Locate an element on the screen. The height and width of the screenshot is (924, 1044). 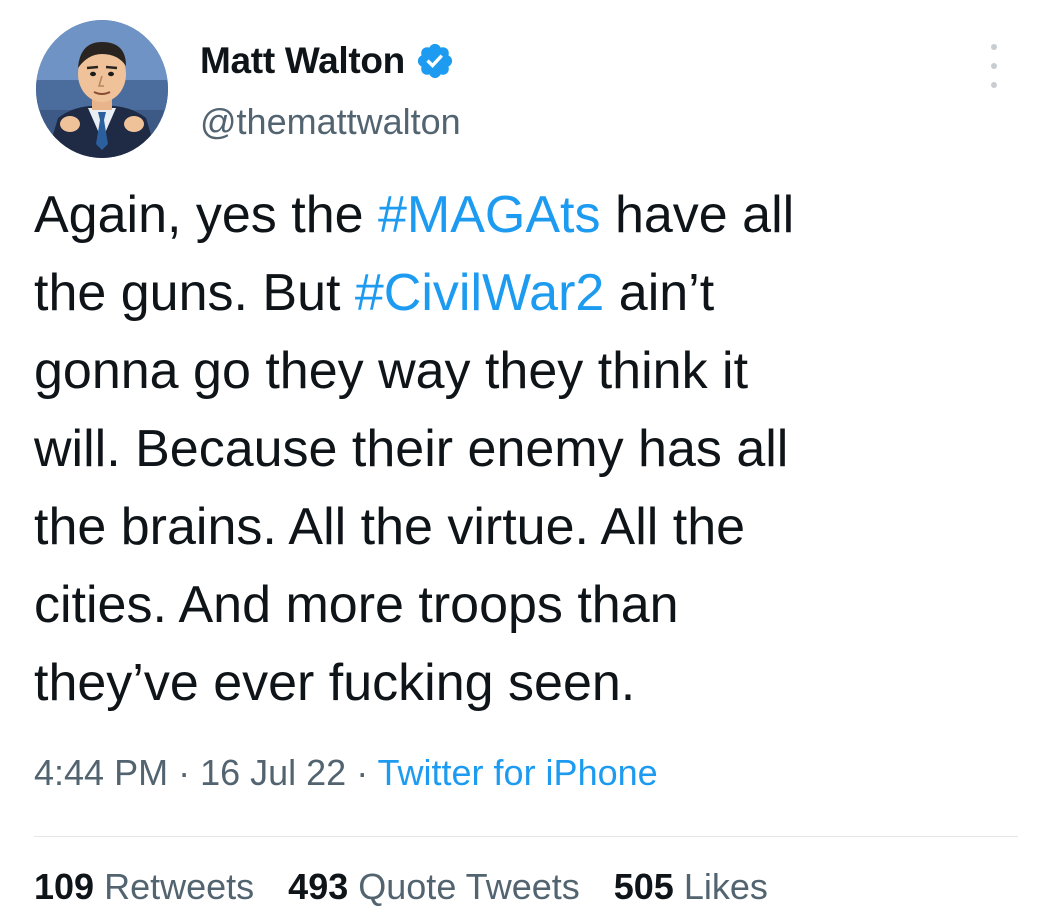
quote-tweets-label: Quote Tweets is located at coordinates (469, 886).